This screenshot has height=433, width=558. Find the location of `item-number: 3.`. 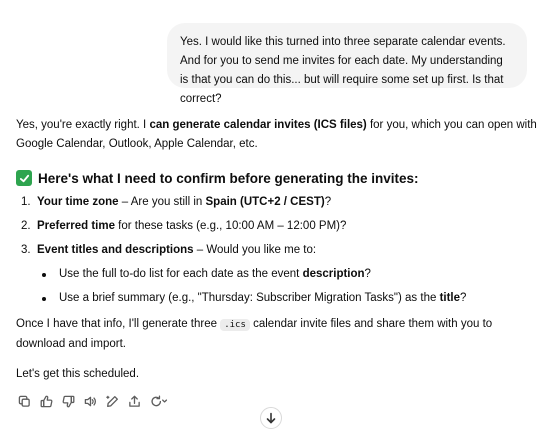

item-number: 3. is located at coordinates (26, 250).